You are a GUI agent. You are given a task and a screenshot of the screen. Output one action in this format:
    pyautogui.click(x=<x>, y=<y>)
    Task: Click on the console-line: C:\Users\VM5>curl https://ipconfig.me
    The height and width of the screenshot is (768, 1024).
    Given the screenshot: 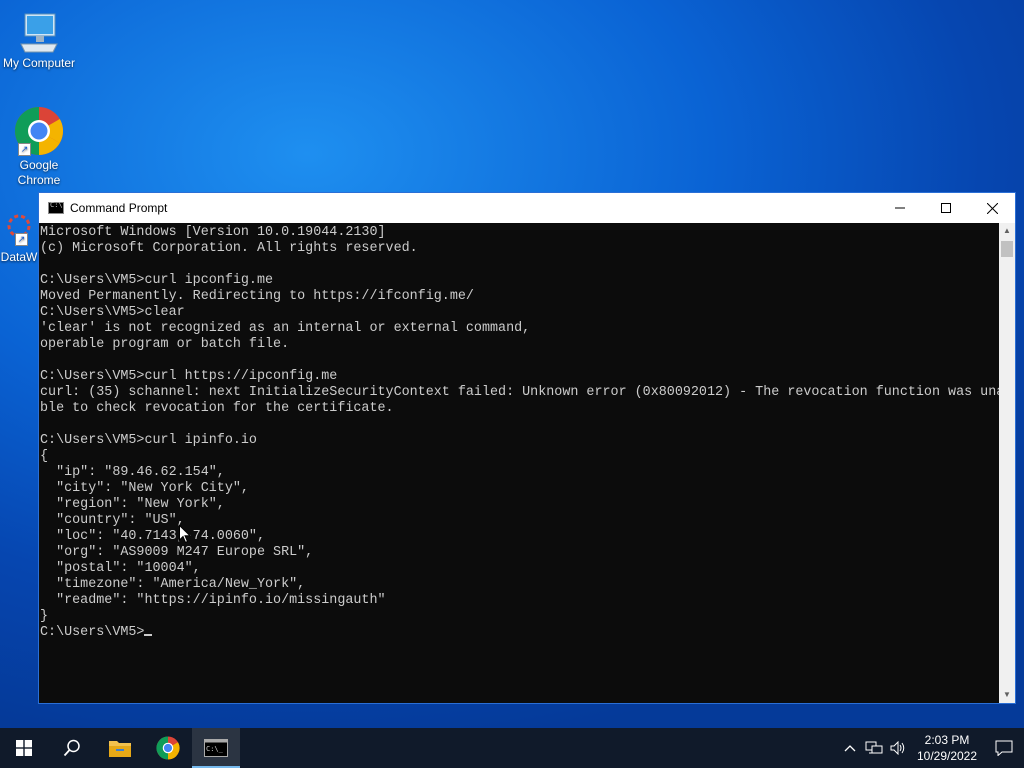 What is the action you would take?
    pyautogui.click(x=189, y=376)
    